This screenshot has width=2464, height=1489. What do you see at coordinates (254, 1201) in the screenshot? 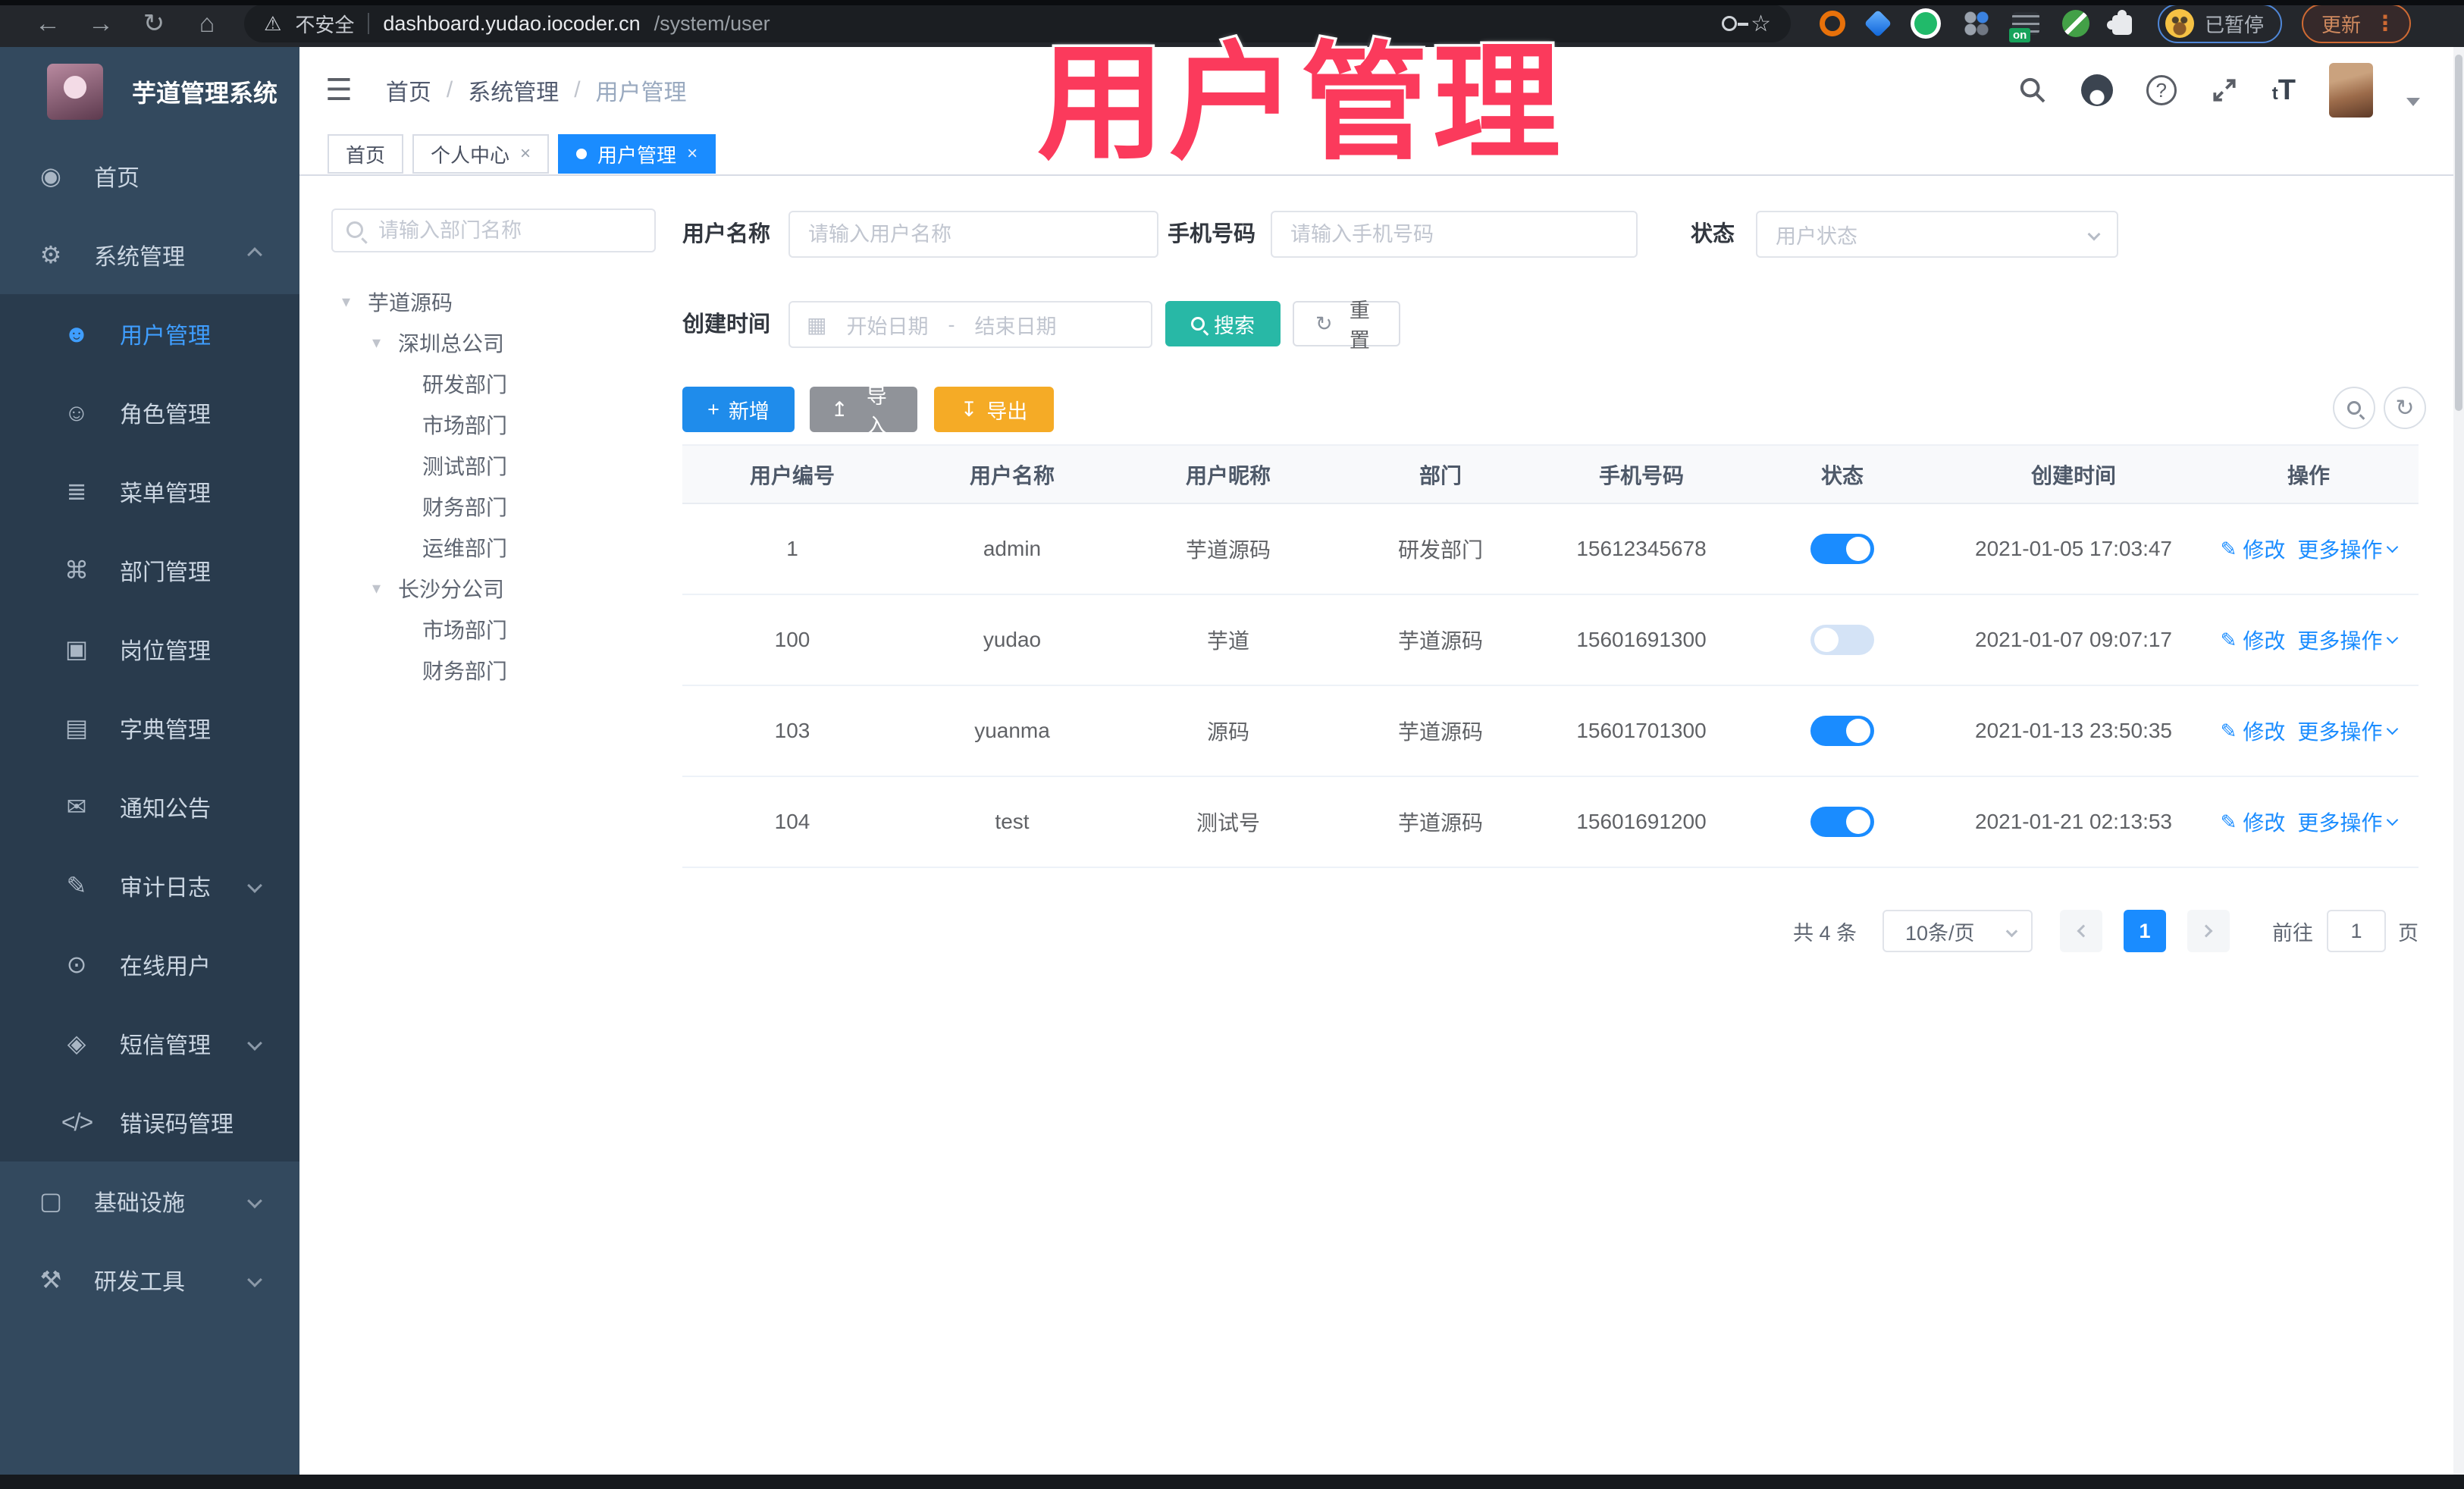
I see `chevron-down-icon` at bounding box center [254, 1201].